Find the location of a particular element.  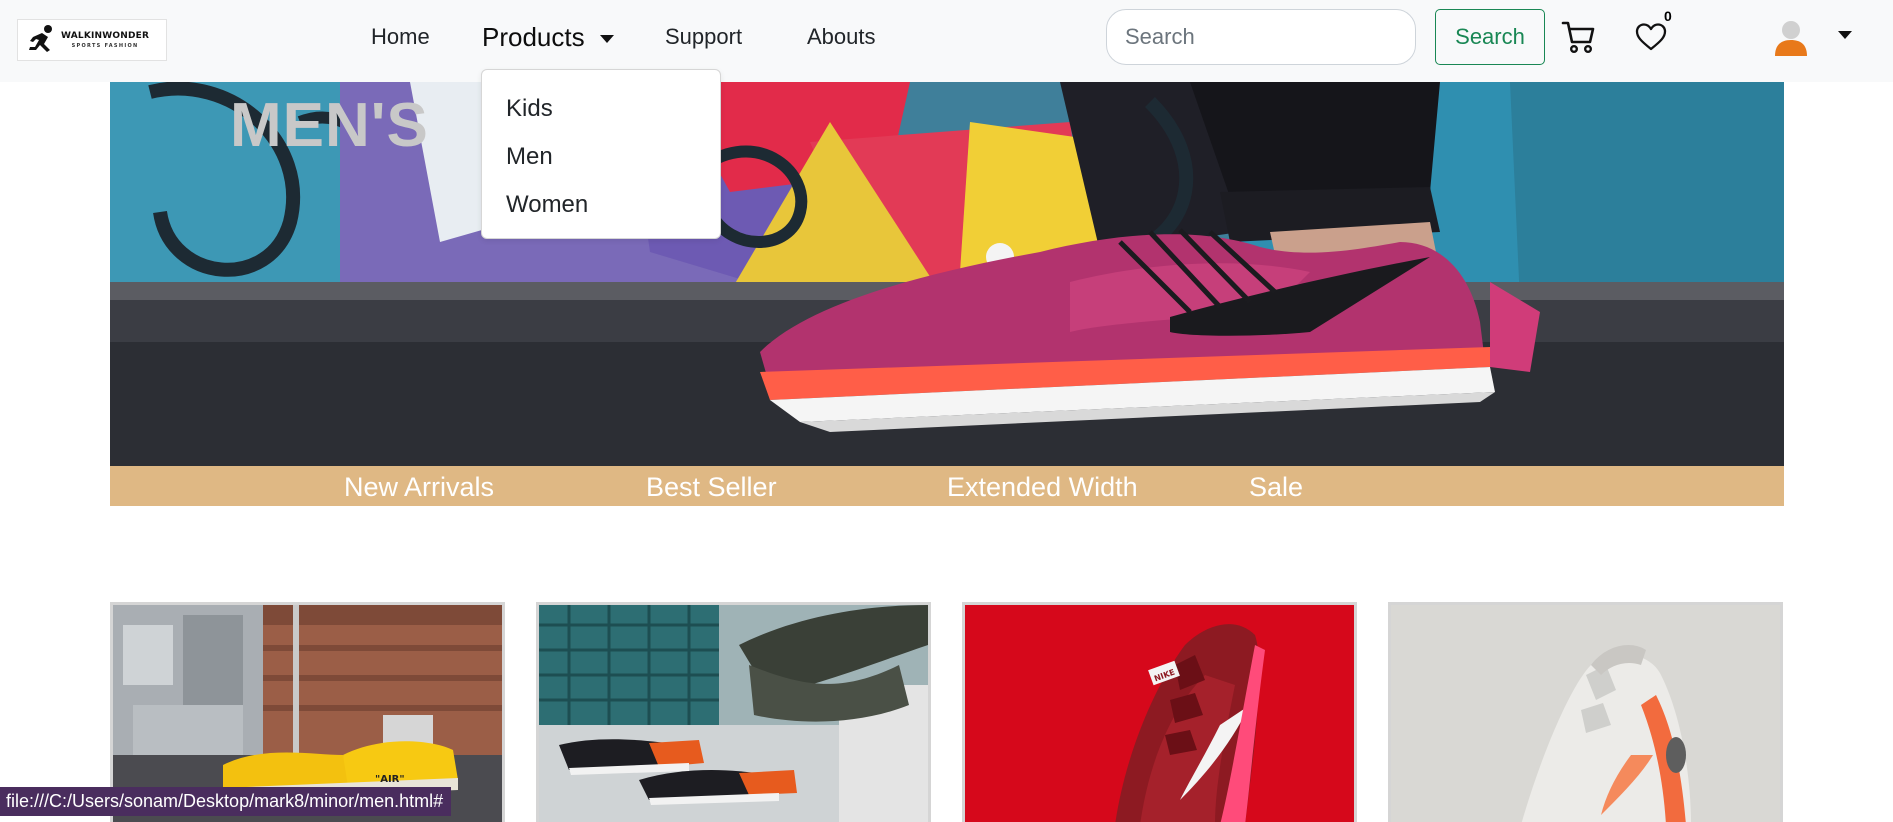

white-orange-sneaker-photo is located at coordinates (1585, 713).